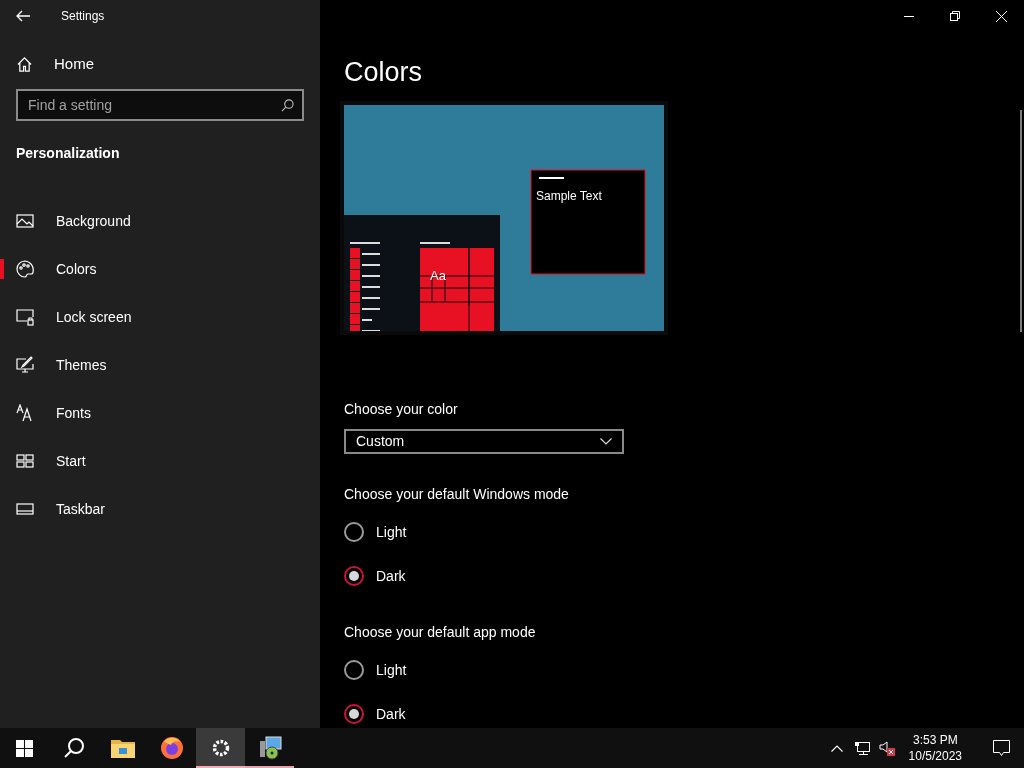 This screenshot has height=768, width=1024. What do you see at coordinates (171, 748) in the screenshot?
I see `browser-icon` at bounding box center [171, 748].